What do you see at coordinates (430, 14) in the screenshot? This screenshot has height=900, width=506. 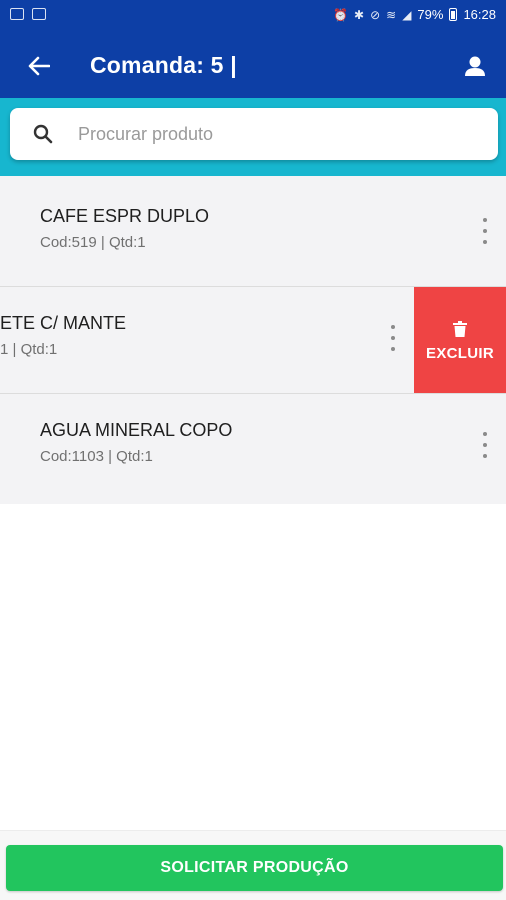 I see `battery-percent: 79%` at bounding box center [430, 14].